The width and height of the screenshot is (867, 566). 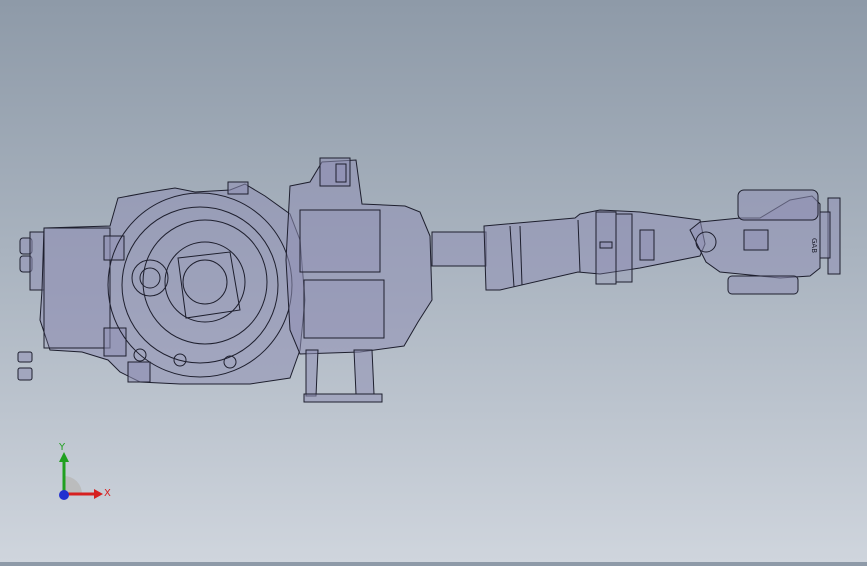 I want to click on y-axis-head, so click(x=64, y=457).